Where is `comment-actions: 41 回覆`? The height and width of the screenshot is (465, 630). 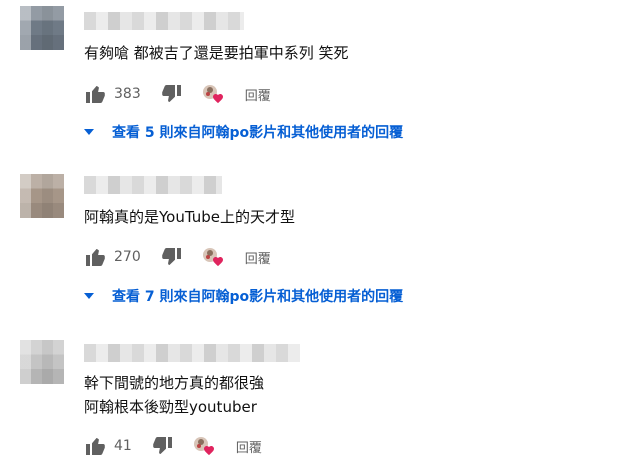
comment-actions: 41 回覆 is located at coordinates (173, 446).